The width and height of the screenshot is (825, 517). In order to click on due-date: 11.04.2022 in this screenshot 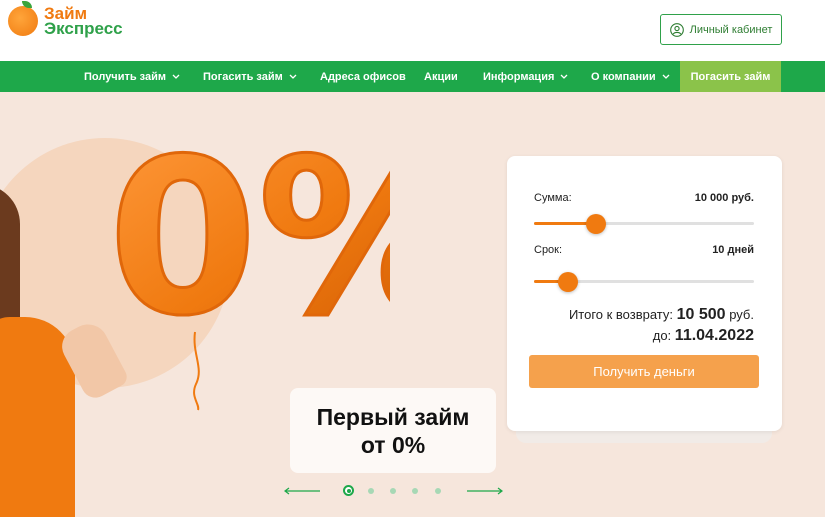, I will do `click(714, 335)`.